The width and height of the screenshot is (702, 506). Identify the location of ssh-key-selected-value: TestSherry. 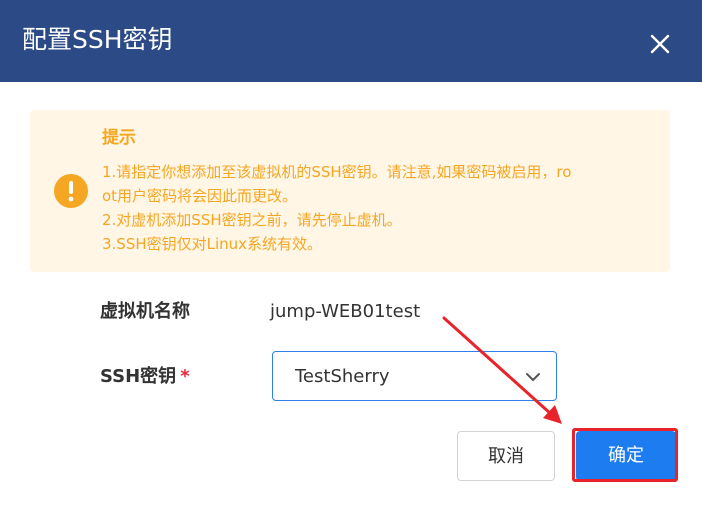
(342, 376).